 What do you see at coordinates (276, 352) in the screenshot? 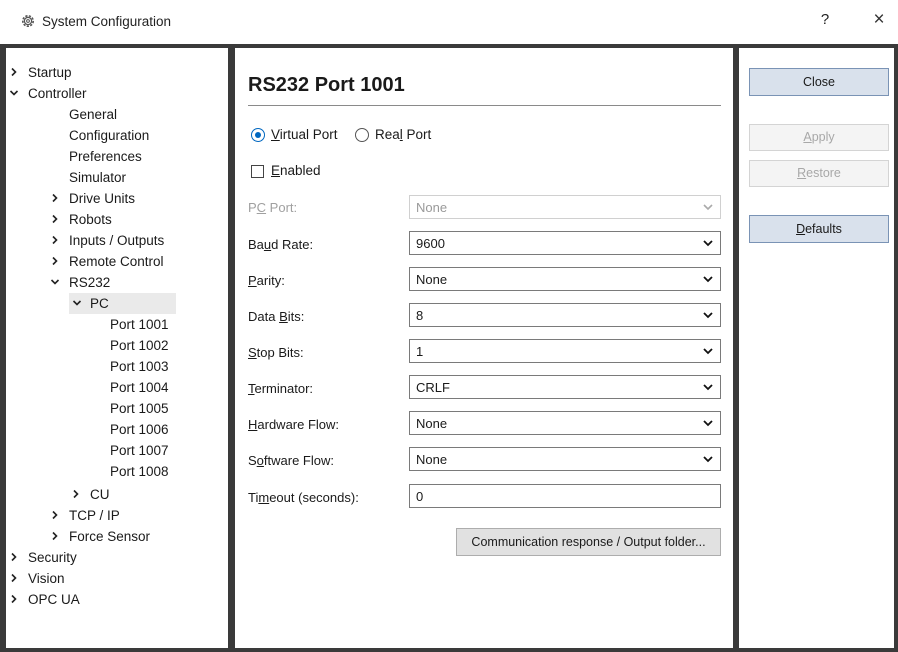
I see `stop-bits-label: Stop Bits:` at bounding box center [276, 352].